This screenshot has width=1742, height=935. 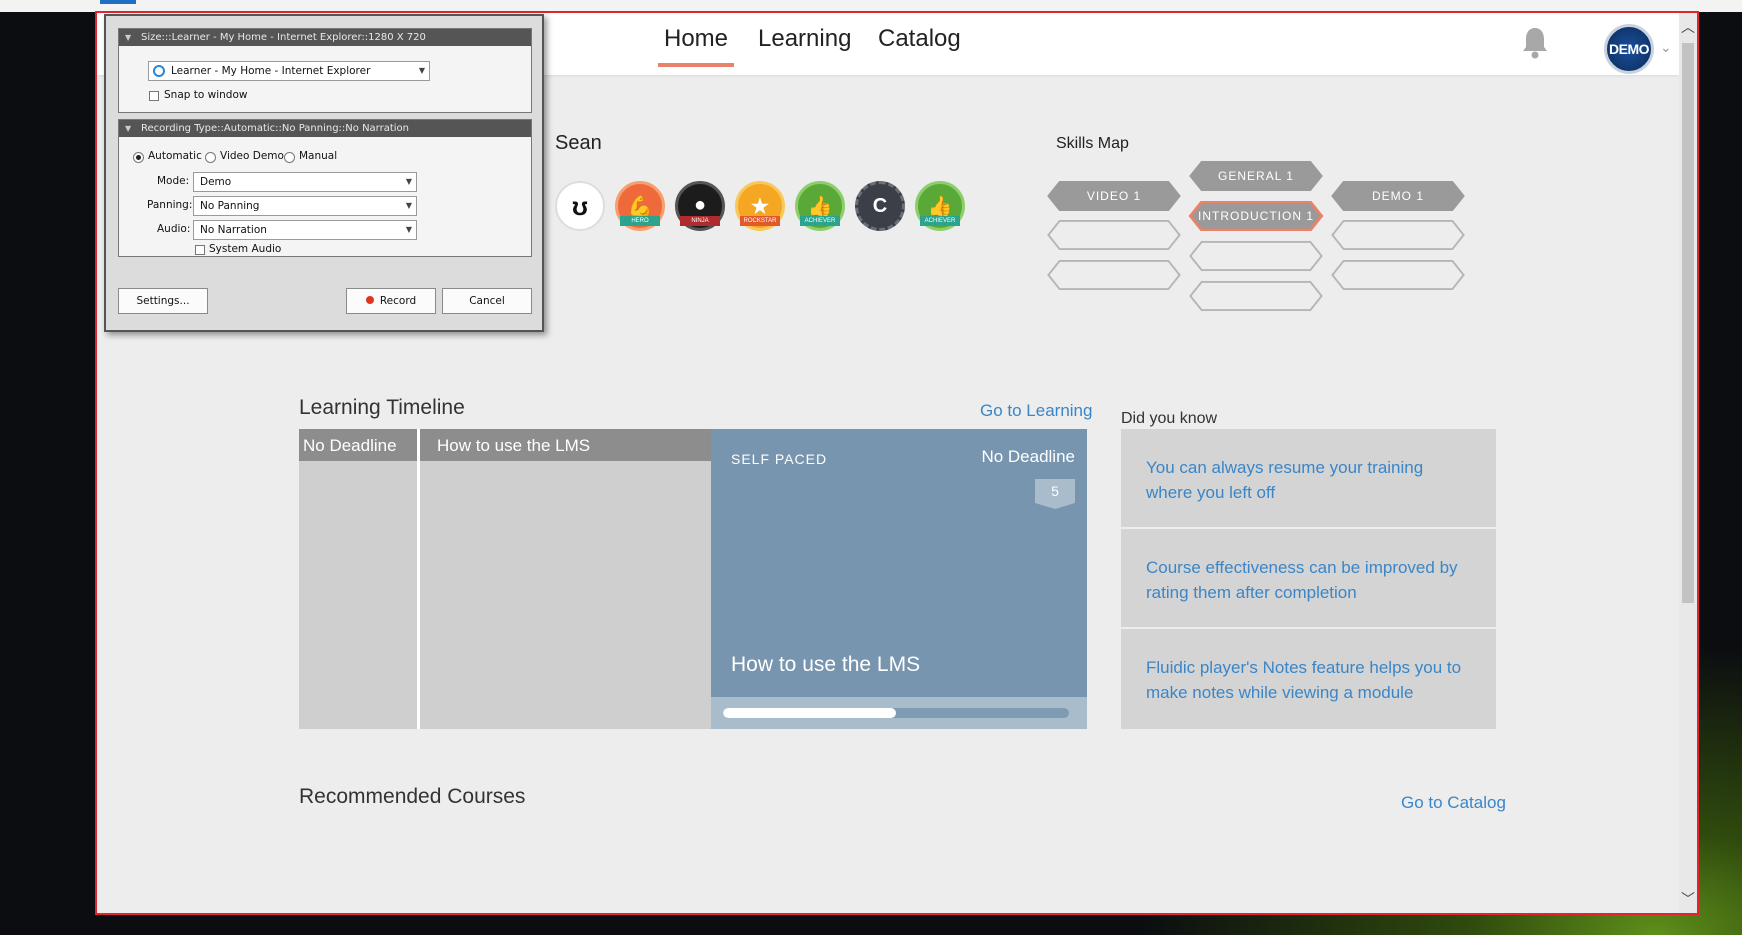 What do you see at coordinates (159, 71) in the screenshot?
I see `ie-icon` at bounding box center [159, 71].